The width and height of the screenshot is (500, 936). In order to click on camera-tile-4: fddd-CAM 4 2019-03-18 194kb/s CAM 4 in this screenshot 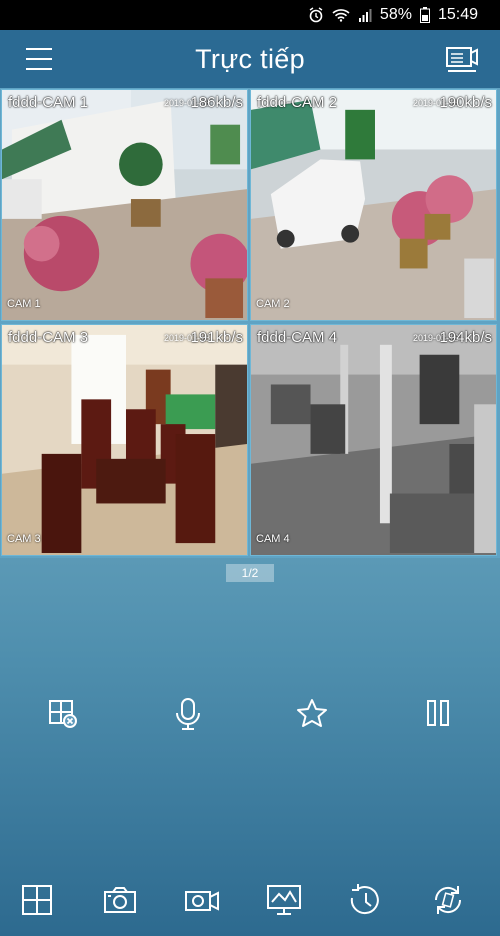, I will do `click(373, 440)`.